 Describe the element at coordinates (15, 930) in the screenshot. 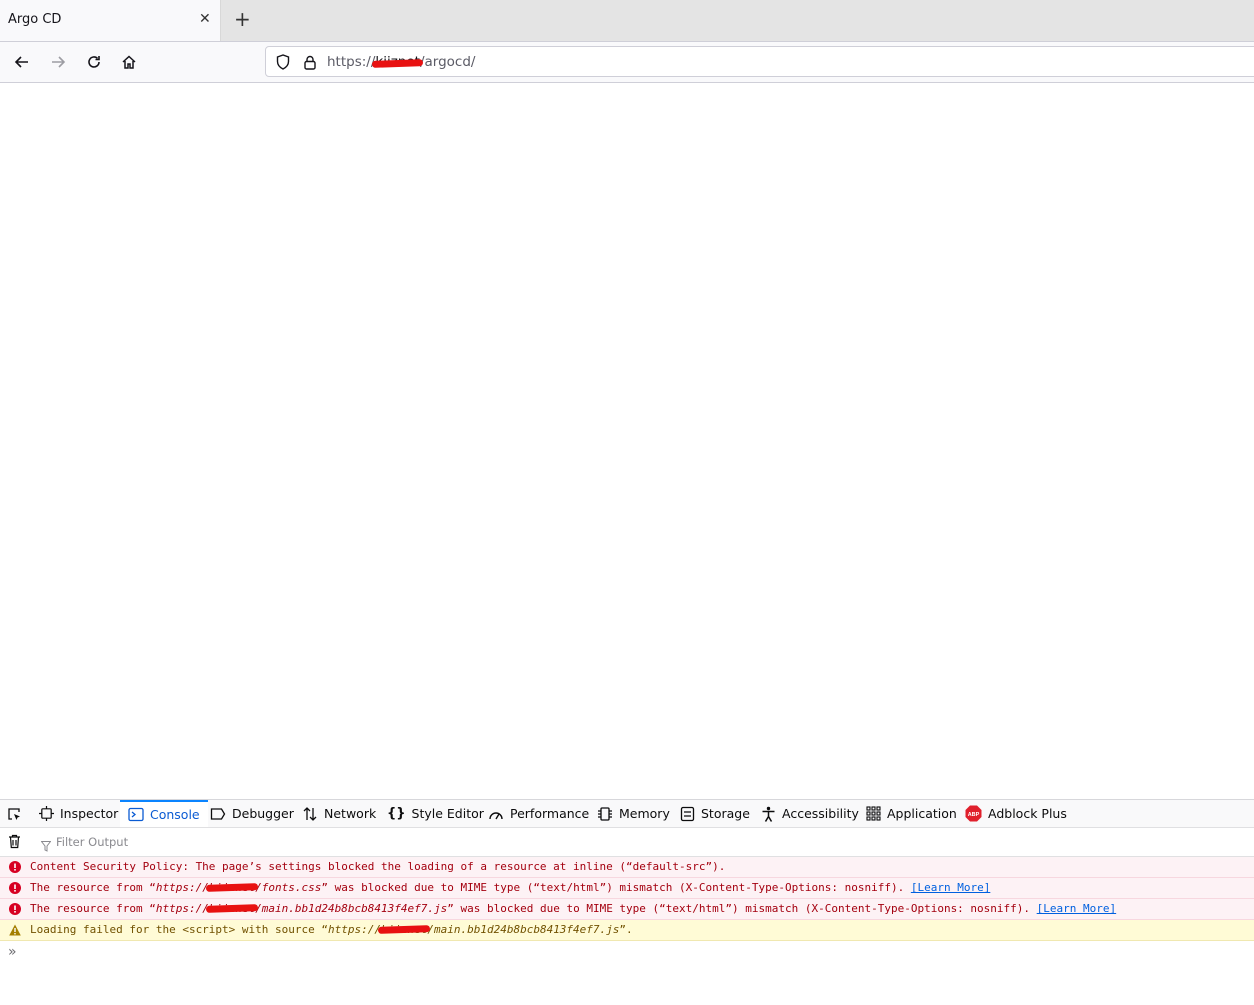

I see `warning-icon` at that location.